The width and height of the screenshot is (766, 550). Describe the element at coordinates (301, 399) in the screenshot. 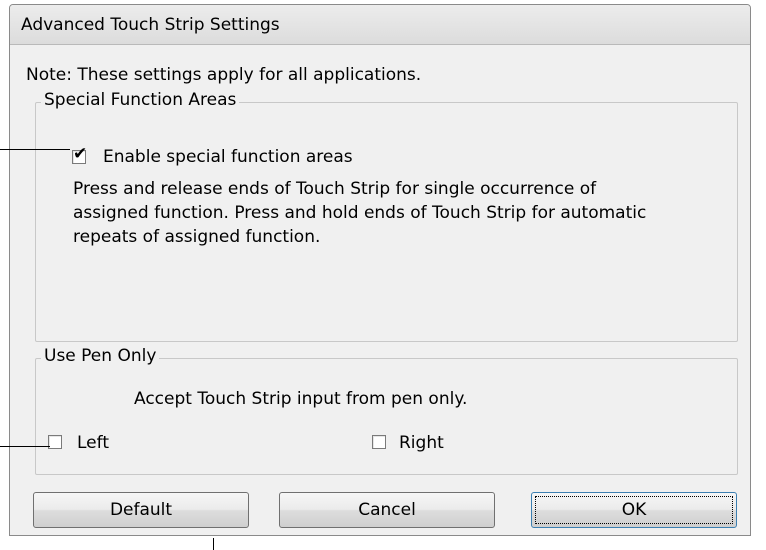

I see `pen-only-description: Accept Touch Strip input from pen only.` at that location.